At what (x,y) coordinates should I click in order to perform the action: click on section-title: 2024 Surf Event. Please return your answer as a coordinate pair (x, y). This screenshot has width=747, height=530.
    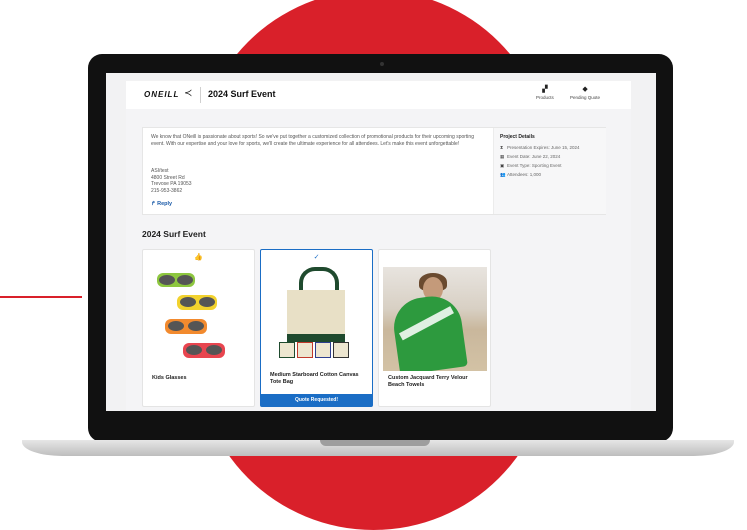
    Looking at the image, I should click on (174, 234).